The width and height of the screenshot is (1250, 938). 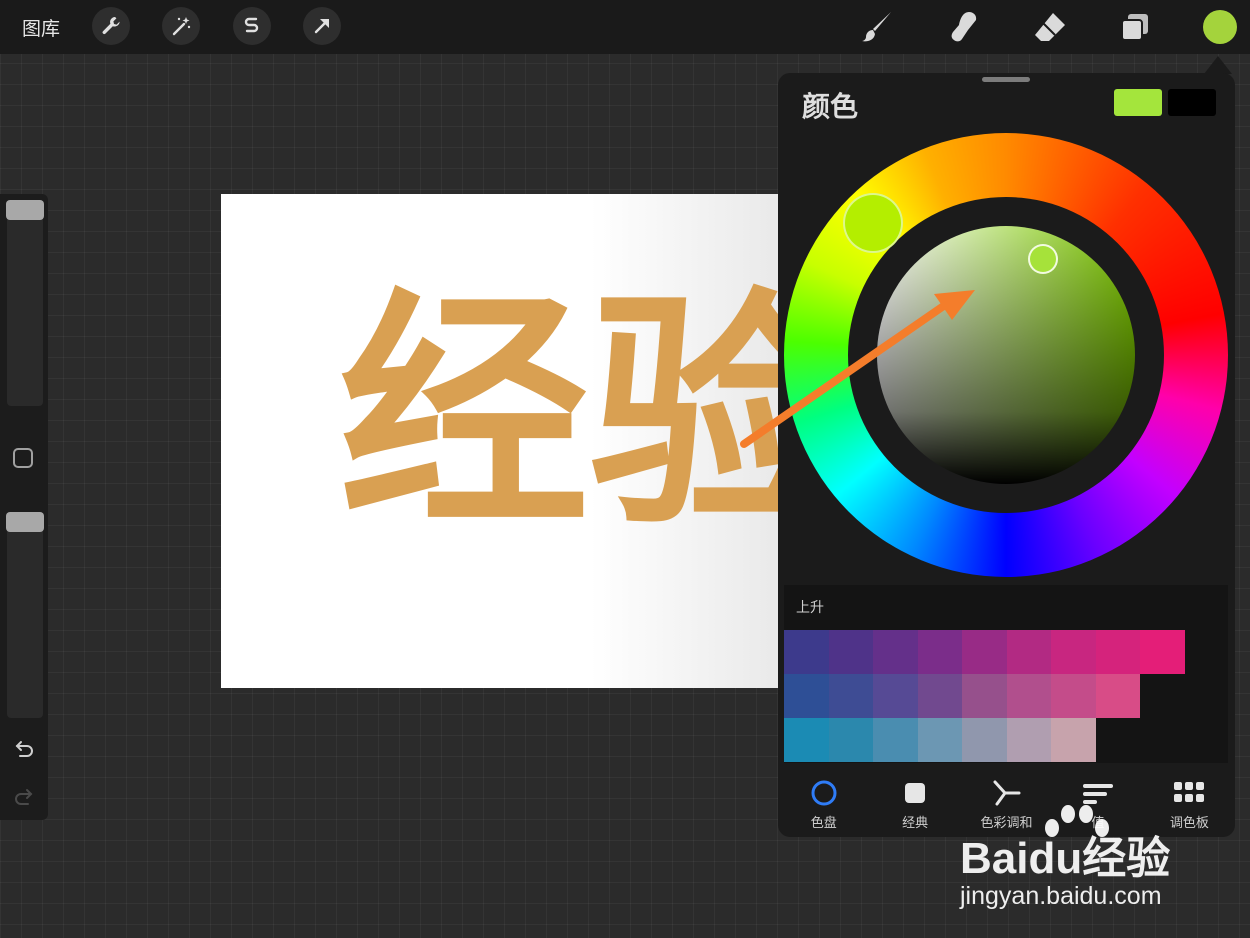 I want to click on magic-wand-icon, so click(x=181, y=26).